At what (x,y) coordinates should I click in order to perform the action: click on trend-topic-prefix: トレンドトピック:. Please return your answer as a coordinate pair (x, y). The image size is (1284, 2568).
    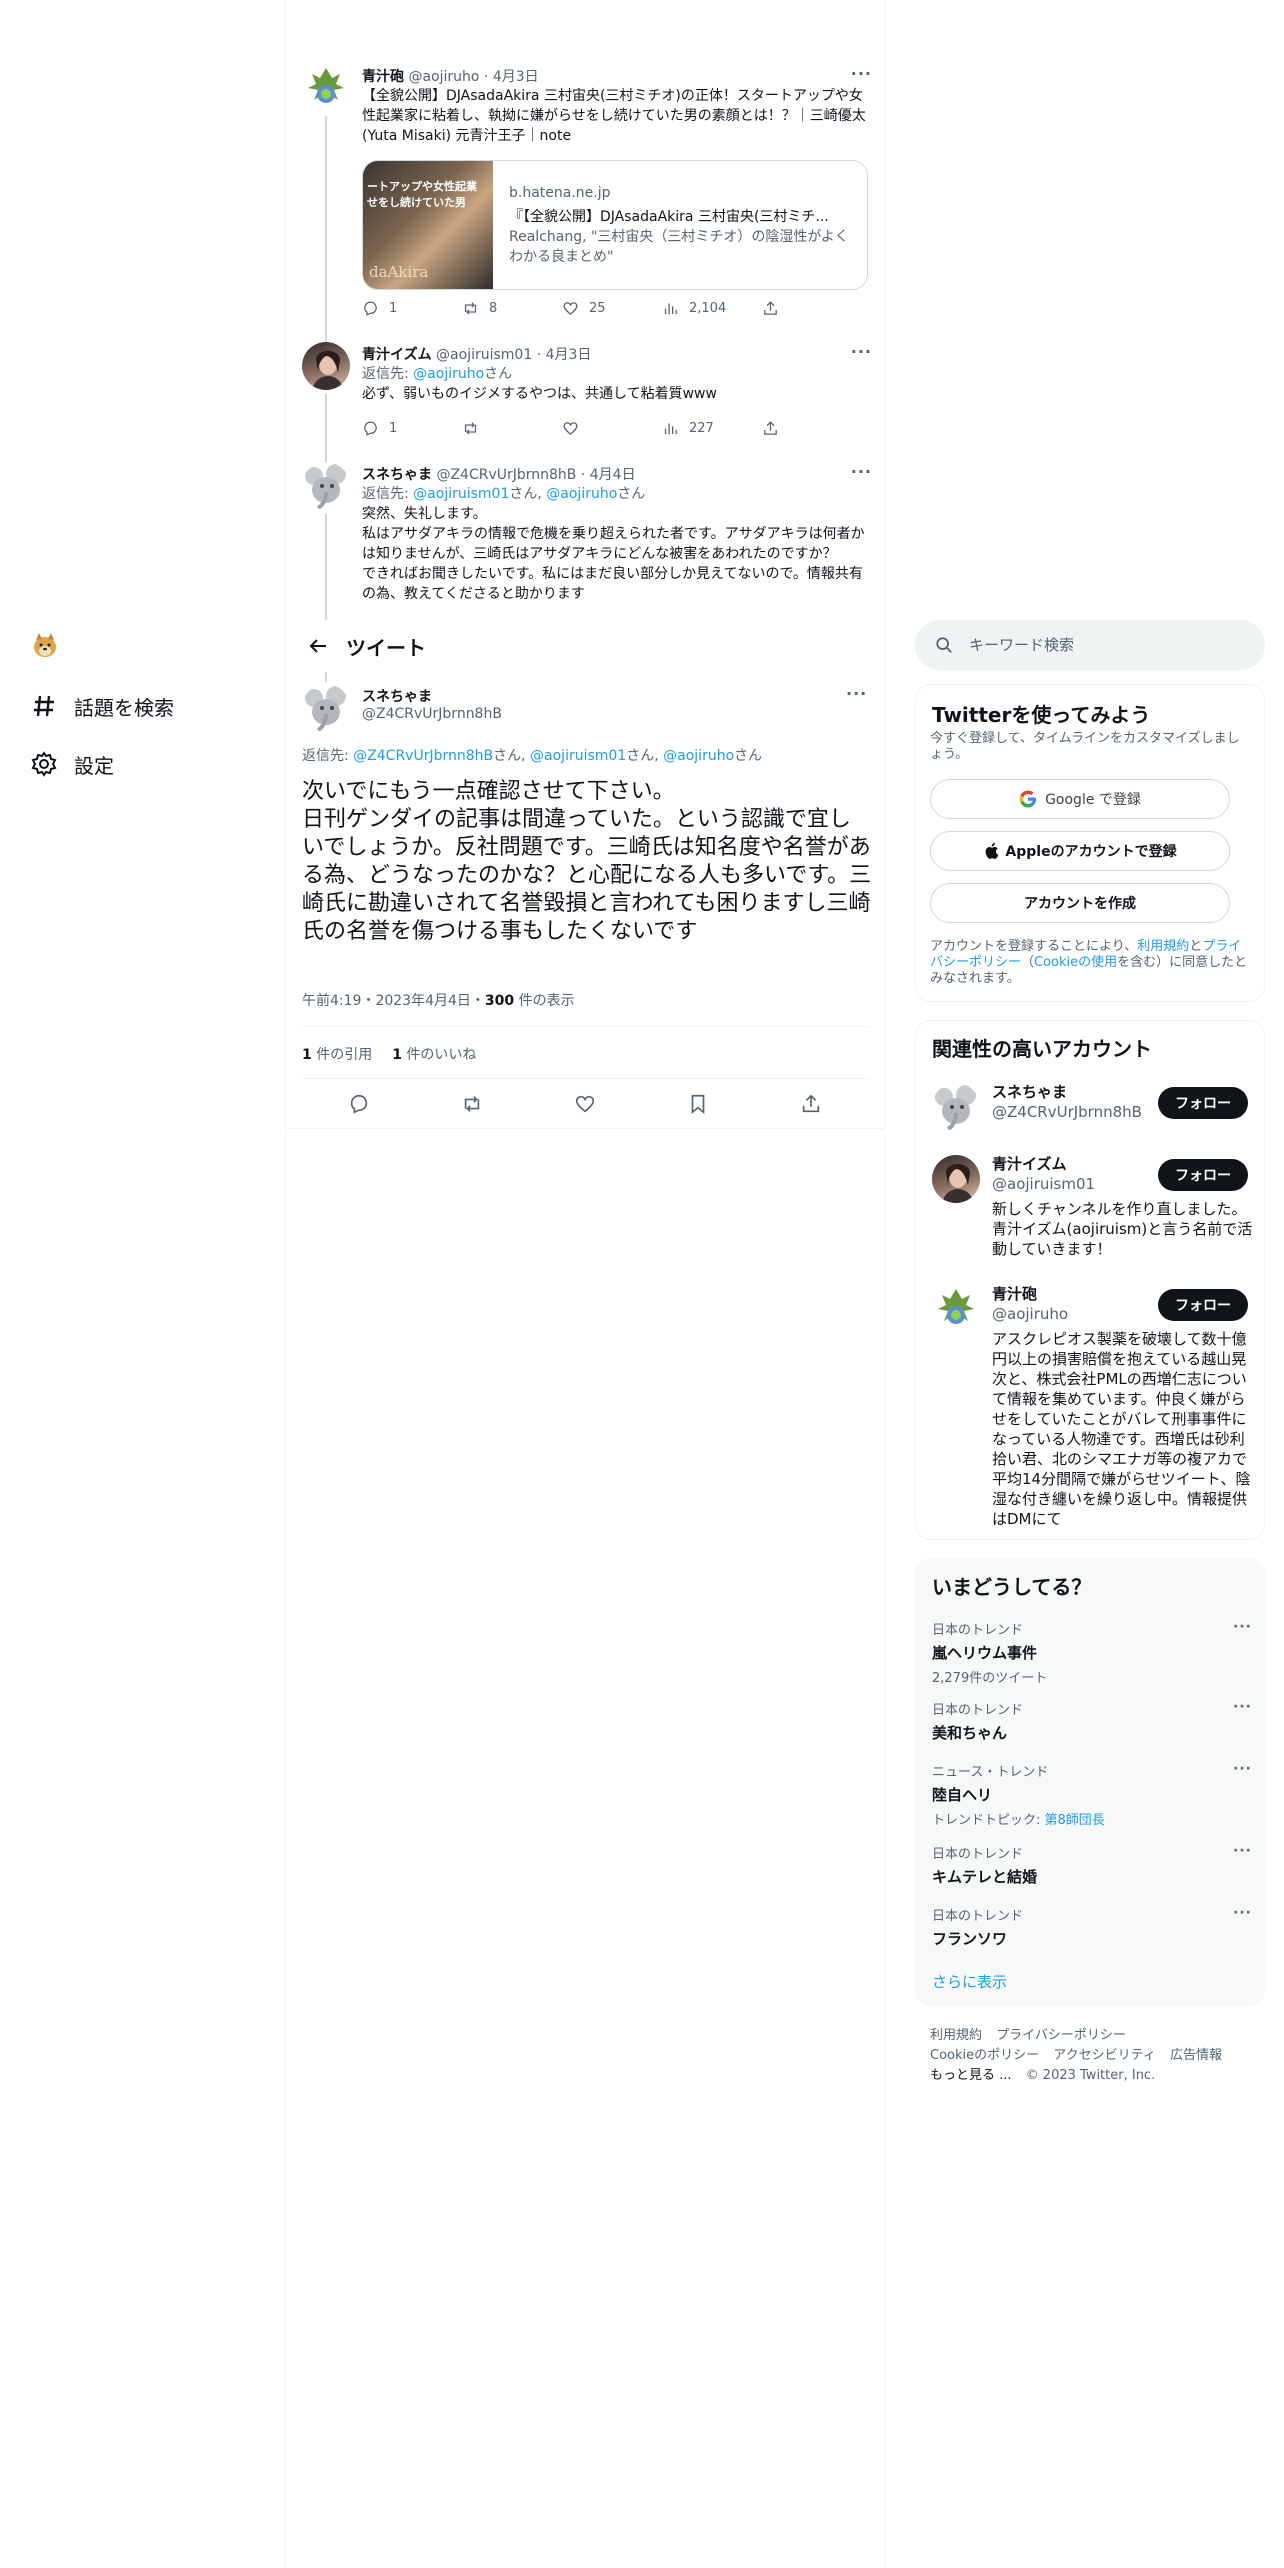
    Looking at the image, I should click on (988, 1820).